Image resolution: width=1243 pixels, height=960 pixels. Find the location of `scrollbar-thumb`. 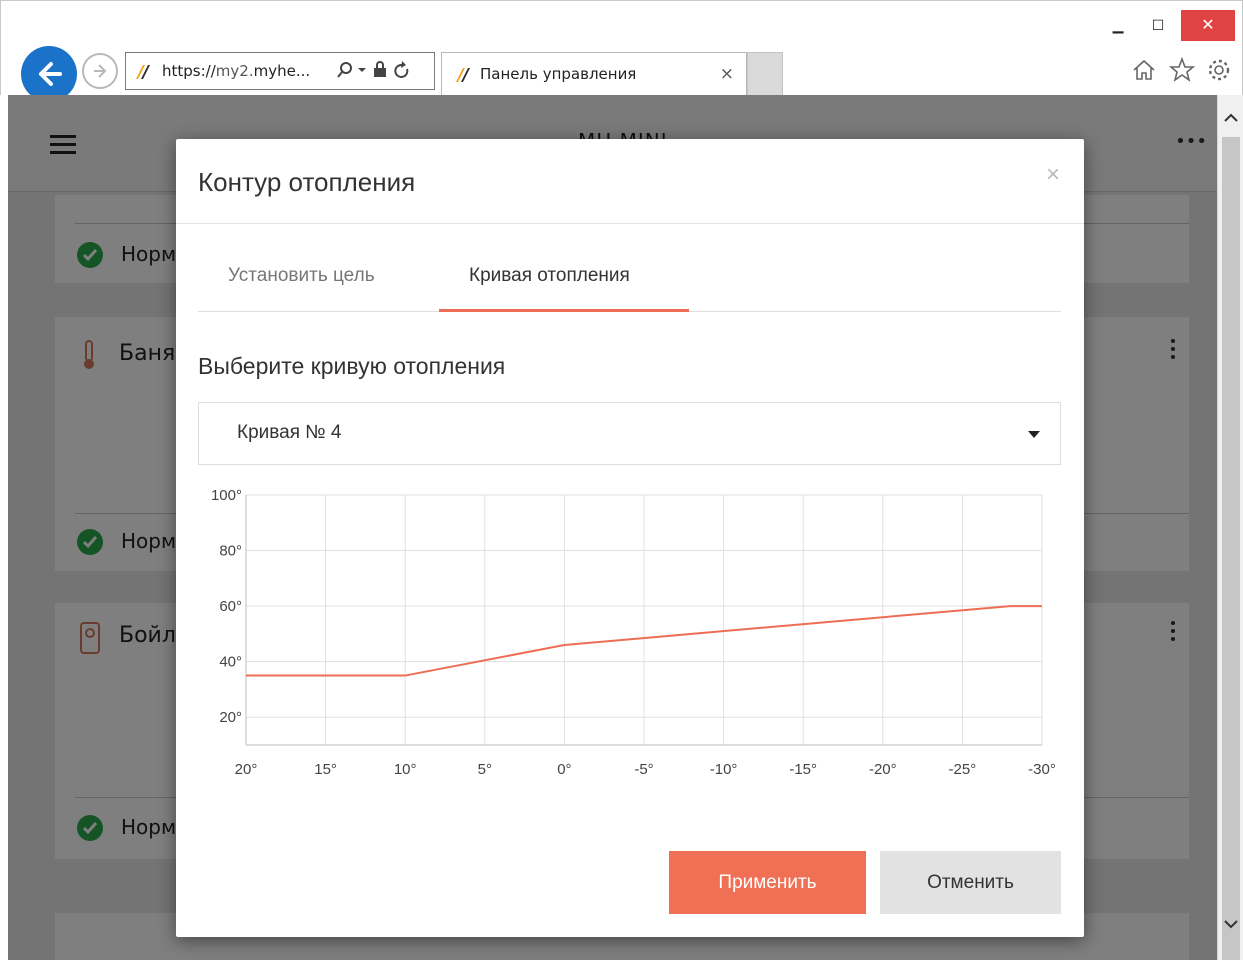

scrollbar-thumb is located at coordinates (1231, 548).